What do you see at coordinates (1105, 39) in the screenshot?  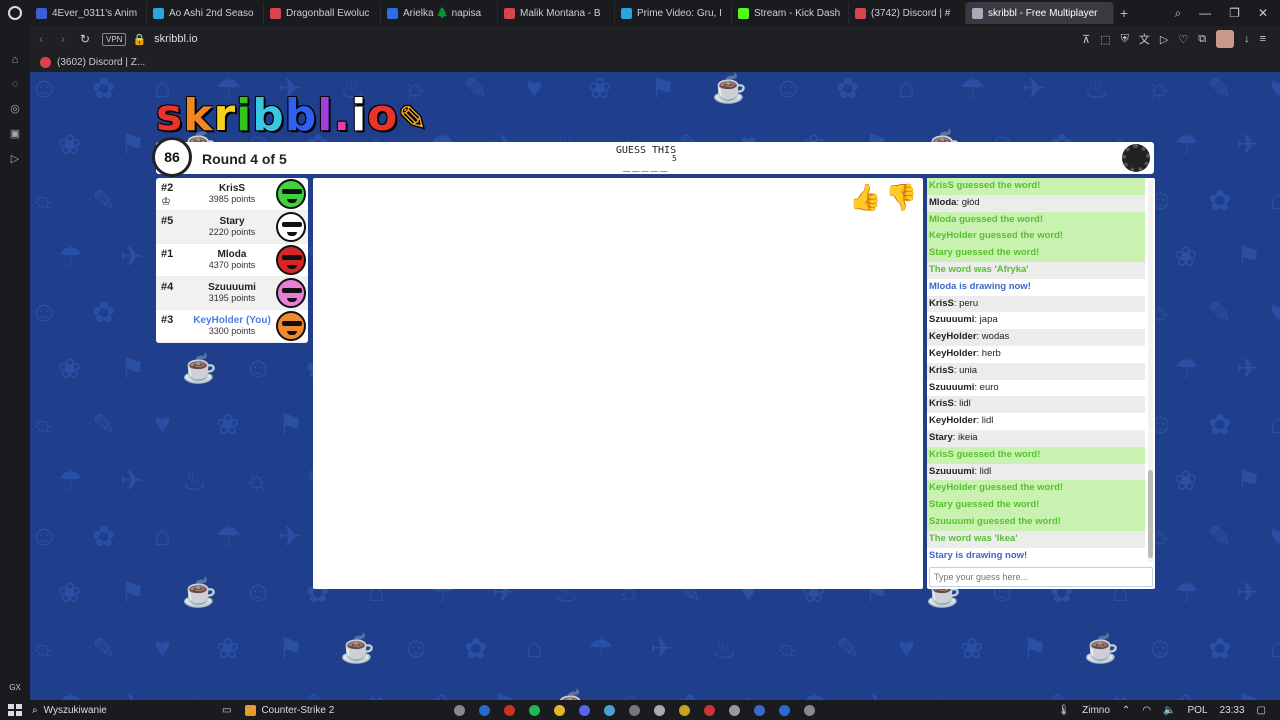 I see `snapshot-icon: ⬚` at bounding box center [1105, 39].